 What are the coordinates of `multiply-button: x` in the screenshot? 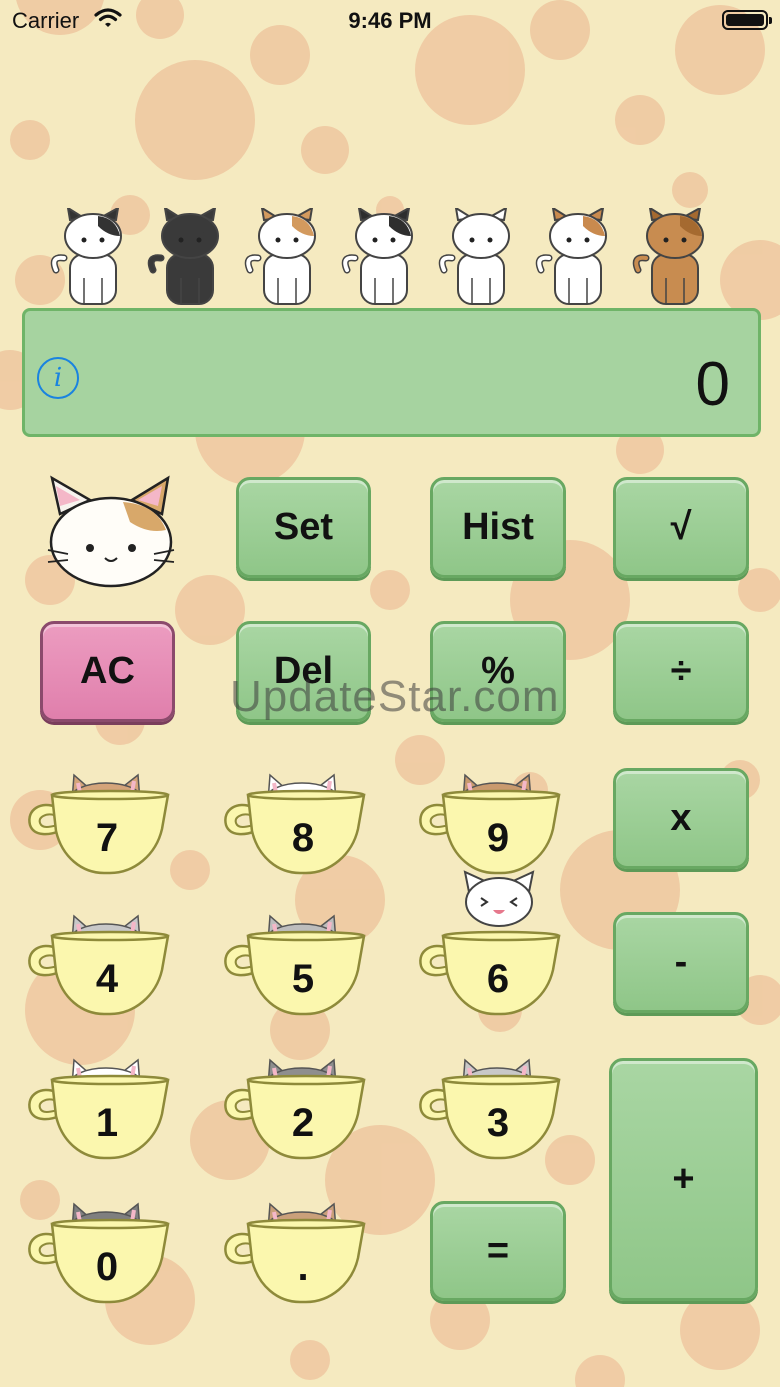 It's located at (681, 818).